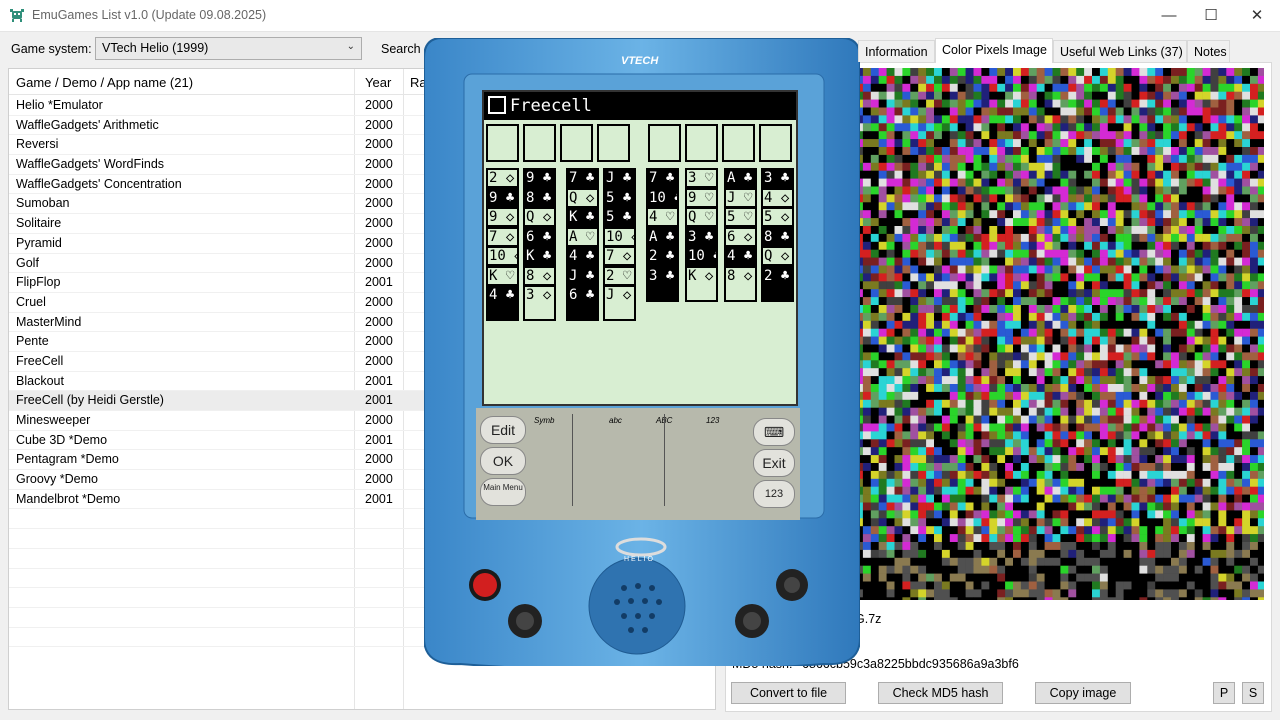  What do you see at coordinates (228, 48) in the screenshot?
I see `game-system-select: VTech Helio (1999) ⌄` at bounding box center [228, 48].